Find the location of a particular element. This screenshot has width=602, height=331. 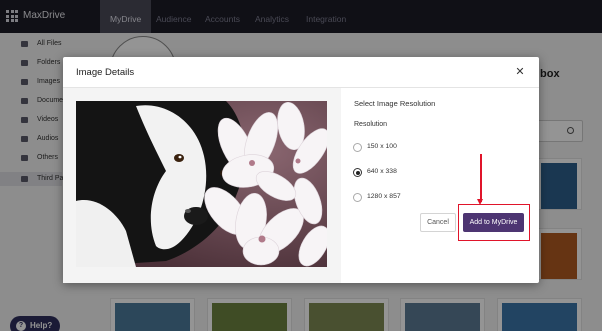

resolution-option-640x338: 640 x 338 is located at coordinates (393, 173).